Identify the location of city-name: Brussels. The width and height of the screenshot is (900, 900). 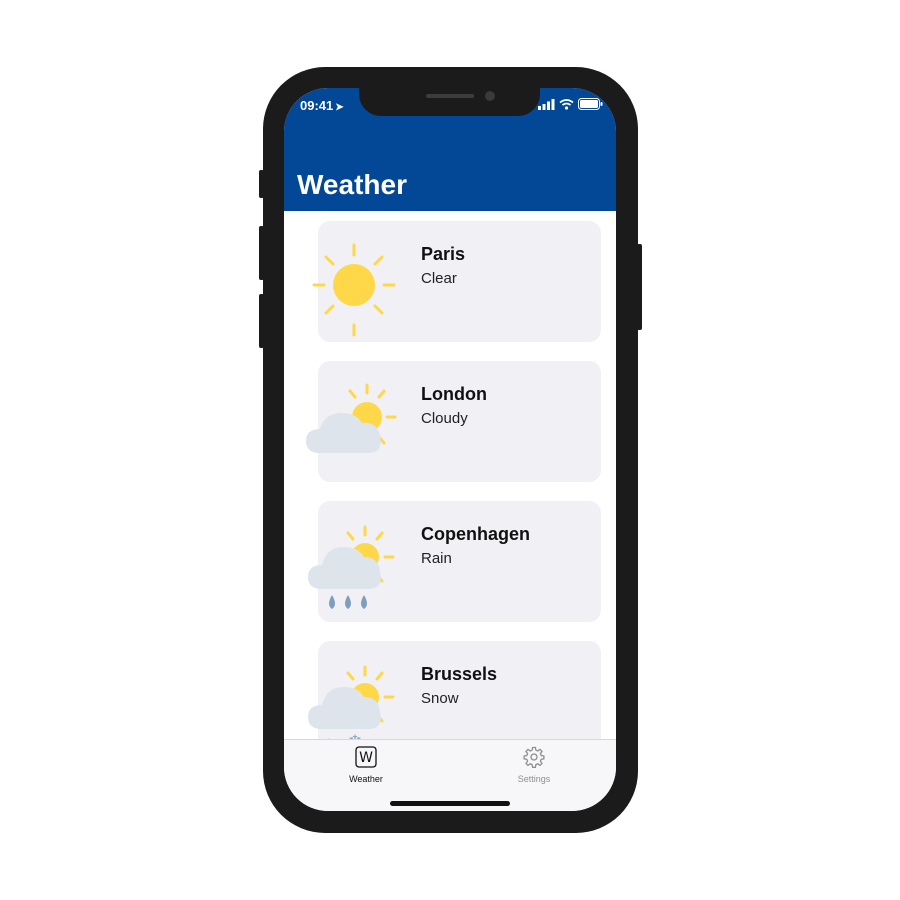
(459, 674).